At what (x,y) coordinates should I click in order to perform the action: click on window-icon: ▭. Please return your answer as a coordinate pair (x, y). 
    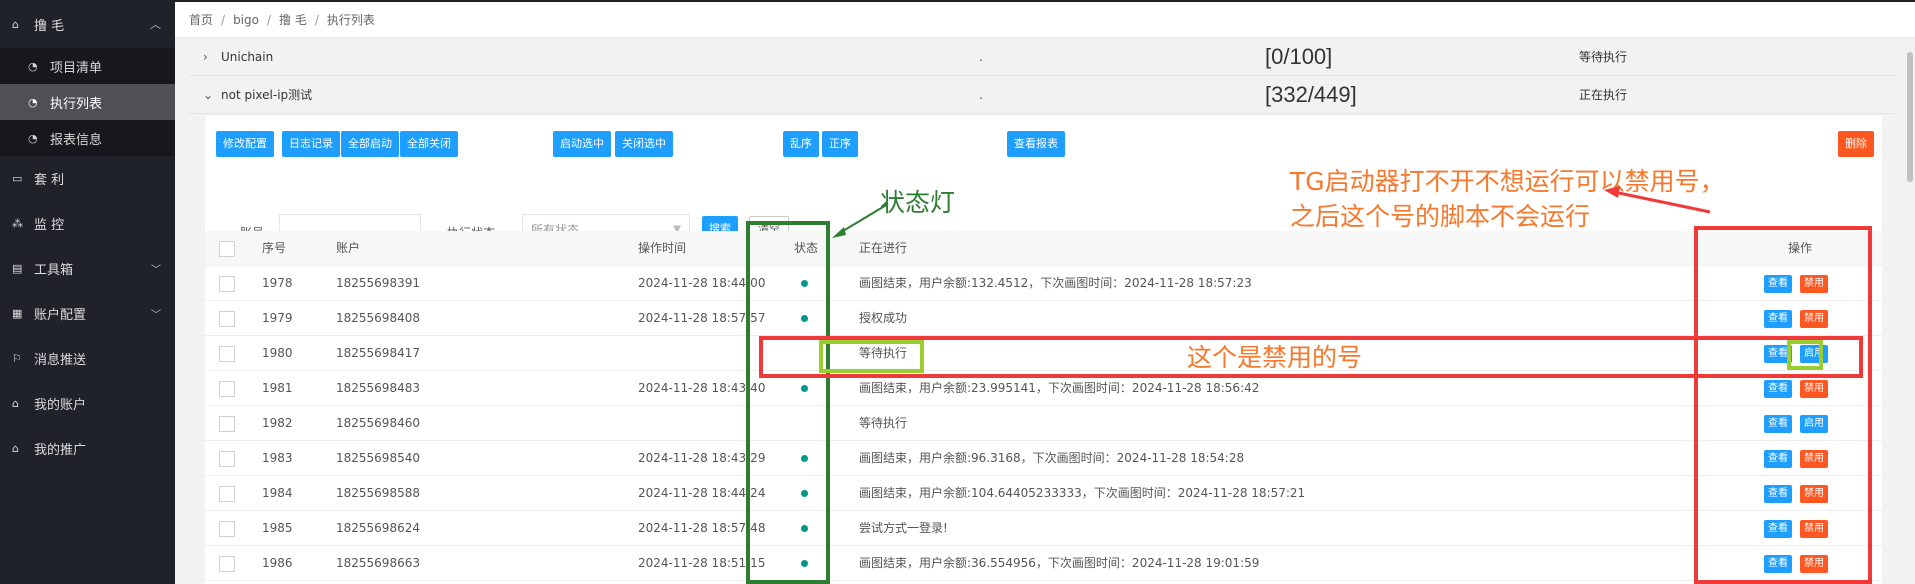
    Looking at the image, I should click on (17, 178).